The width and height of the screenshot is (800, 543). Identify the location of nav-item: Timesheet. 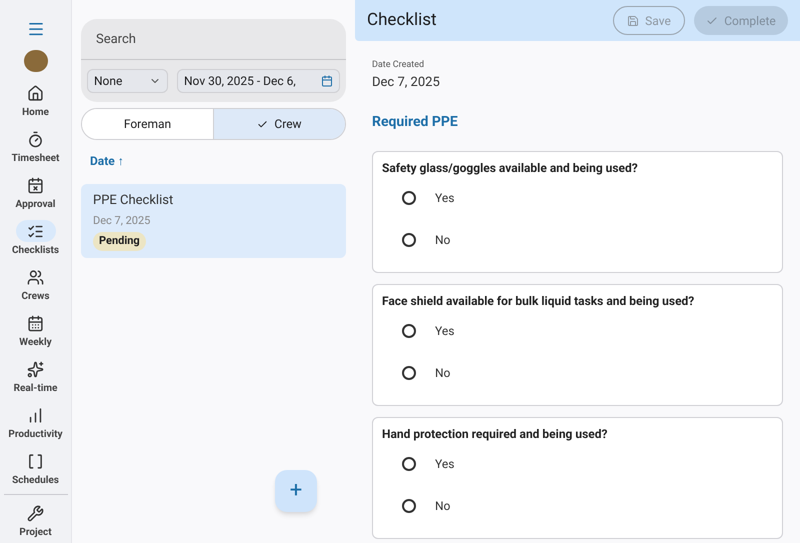
(36, 146).